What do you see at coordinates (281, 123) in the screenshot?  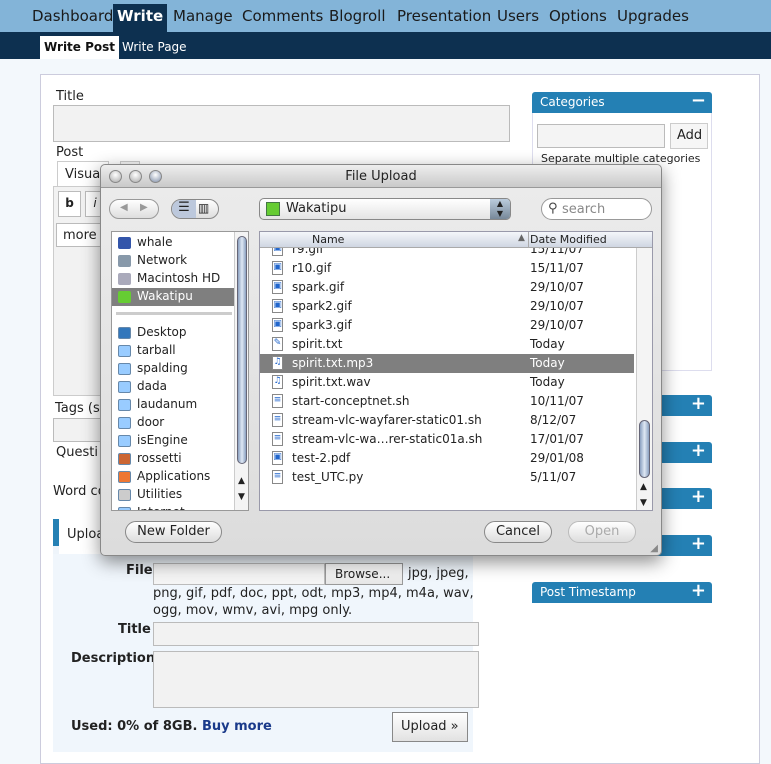 I see `title-input` at bounding box center [281, 123].